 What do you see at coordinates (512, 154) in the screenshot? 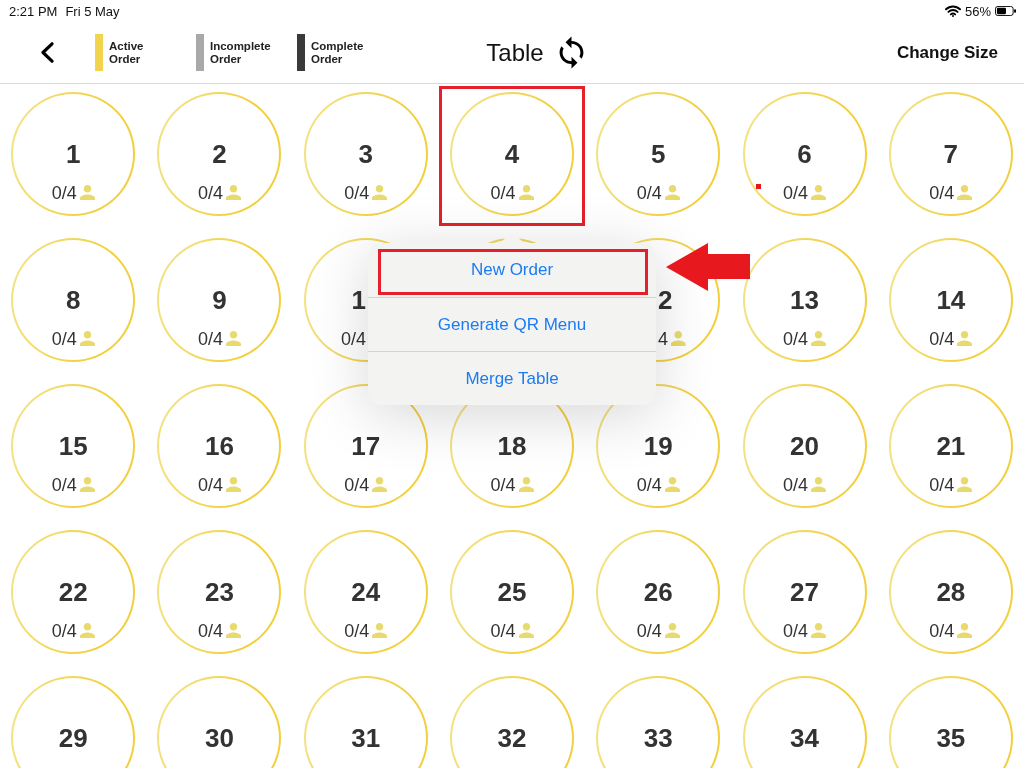
I see `table-button: 4 0/4` at bounding box center [512, 154].